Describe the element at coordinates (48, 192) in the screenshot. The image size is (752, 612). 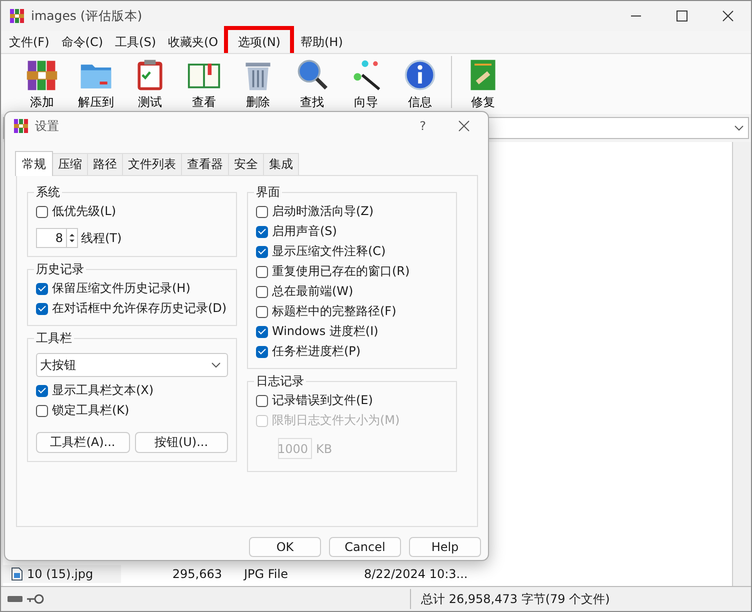
I see `group-title: 系统` at that location.